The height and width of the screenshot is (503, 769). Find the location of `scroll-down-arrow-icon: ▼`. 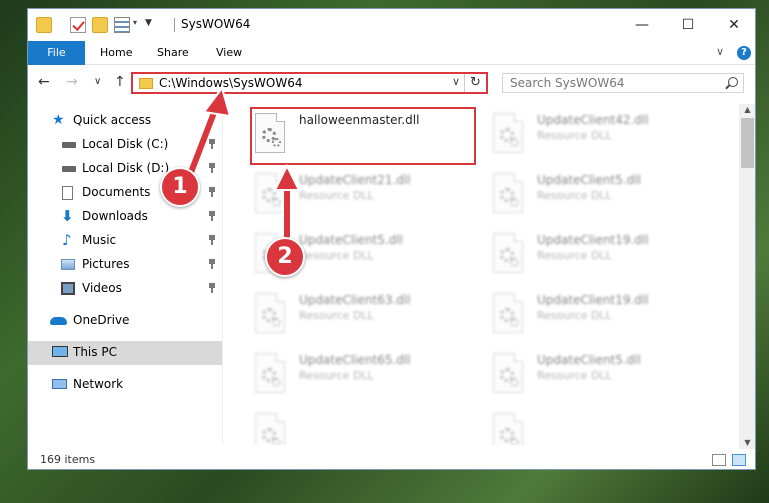

scroll-down-arrow-icon: ▼ is located at coordinates (747, 443).